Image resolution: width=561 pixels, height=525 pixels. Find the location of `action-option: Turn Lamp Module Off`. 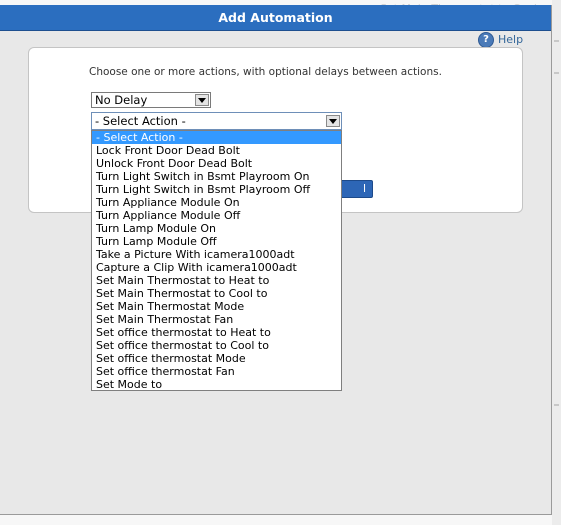

action-option: Turn Lamp Module Off is located at coordinates (216, 241).